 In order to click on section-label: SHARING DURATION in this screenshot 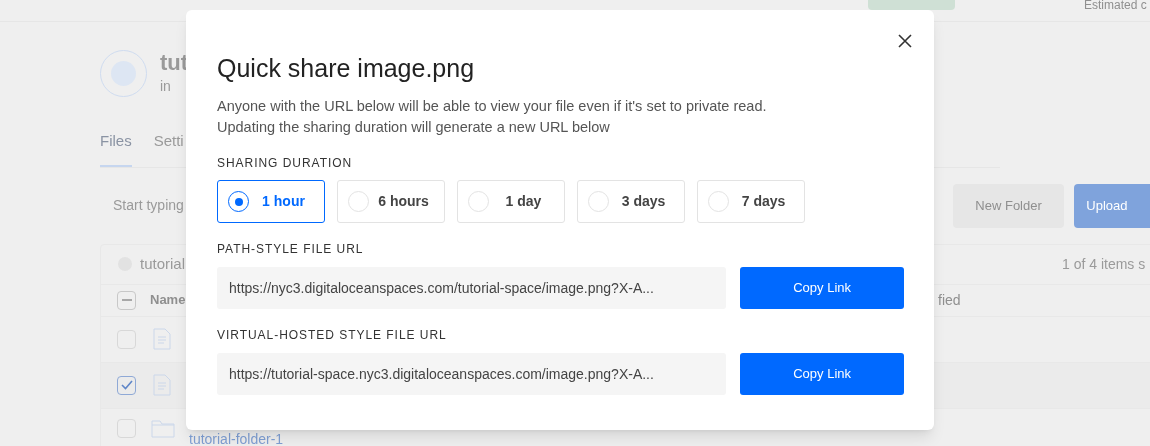, I will do `click(285, 163)`.